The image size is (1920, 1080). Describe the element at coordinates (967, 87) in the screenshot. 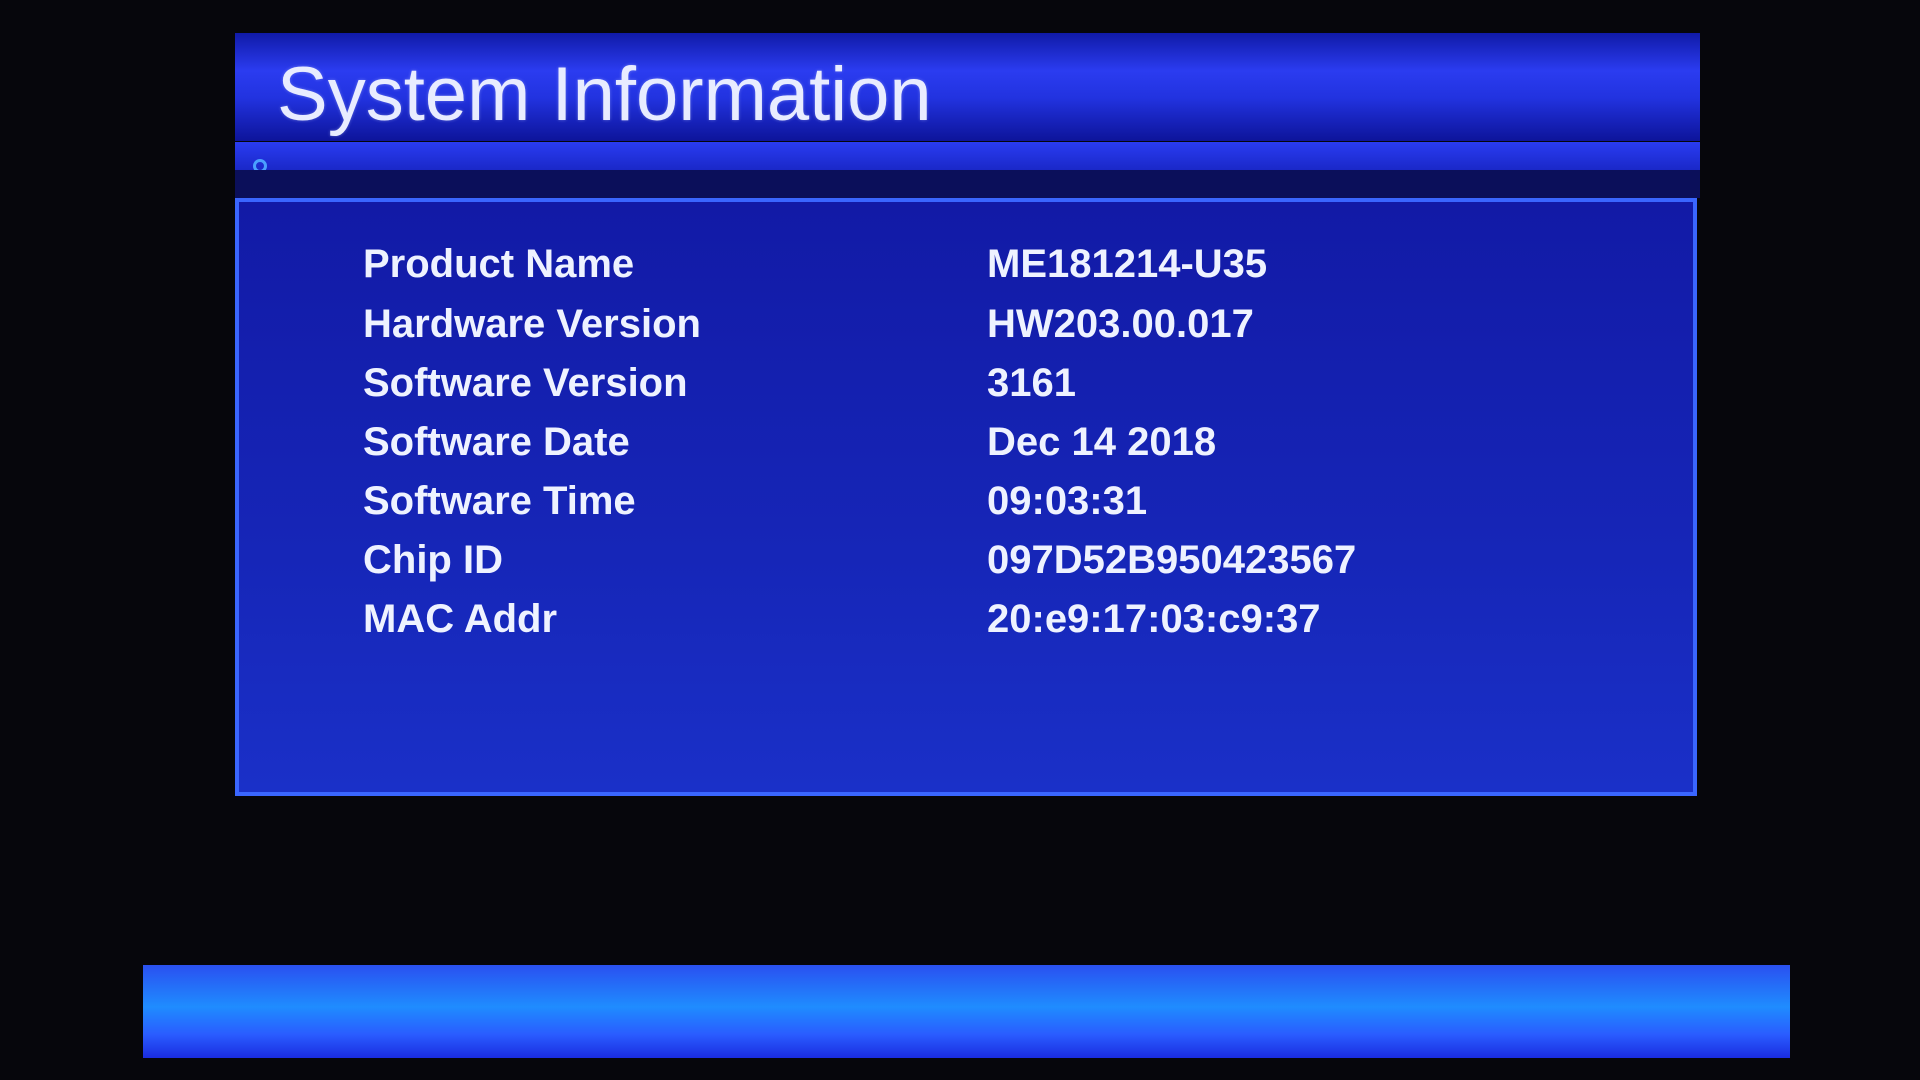

I see `header-bar: System Information` at that location.